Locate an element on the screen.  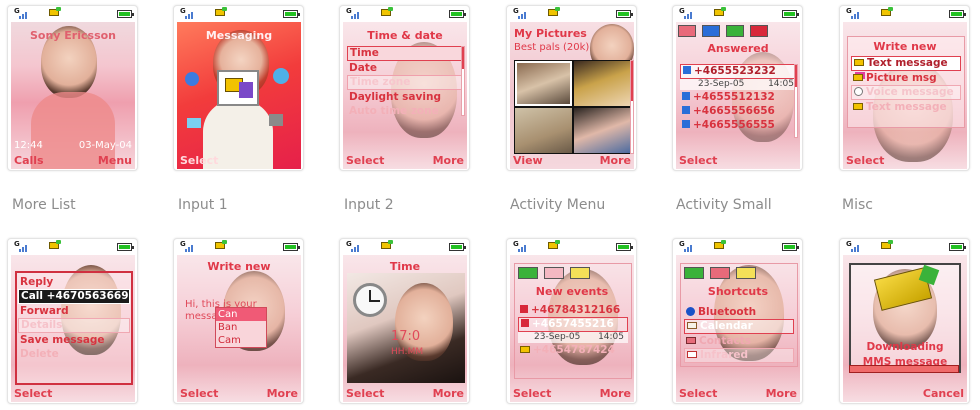
phone-number: +46784312166 is located at coordinates (576, 310).